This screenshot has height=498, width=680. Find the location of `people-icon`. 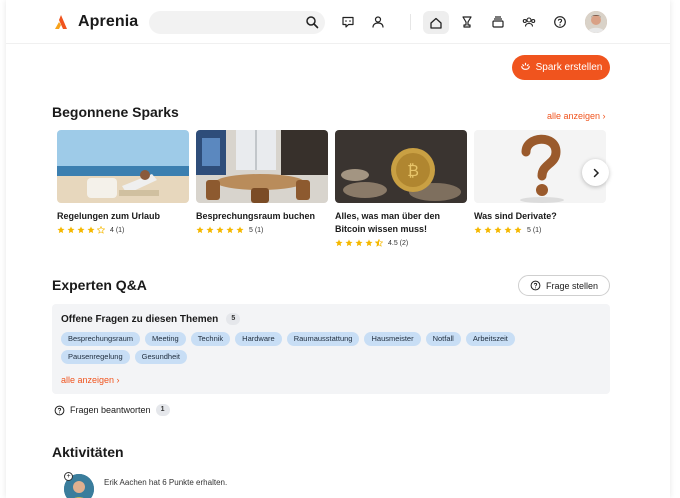

people-icon is located at coordinates (378, 22).